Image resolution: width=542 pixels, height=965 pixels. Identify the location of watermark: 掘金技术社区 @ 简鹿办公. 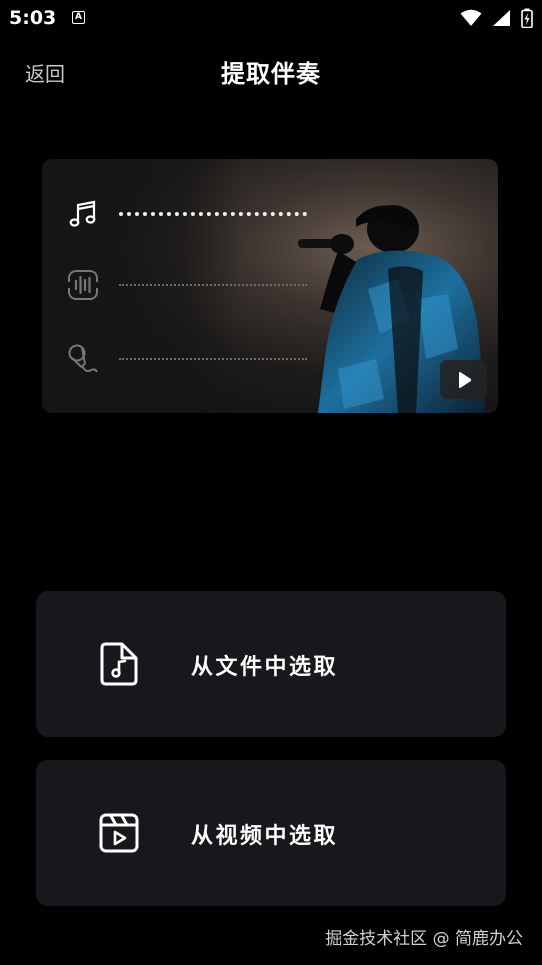
(424, 939).